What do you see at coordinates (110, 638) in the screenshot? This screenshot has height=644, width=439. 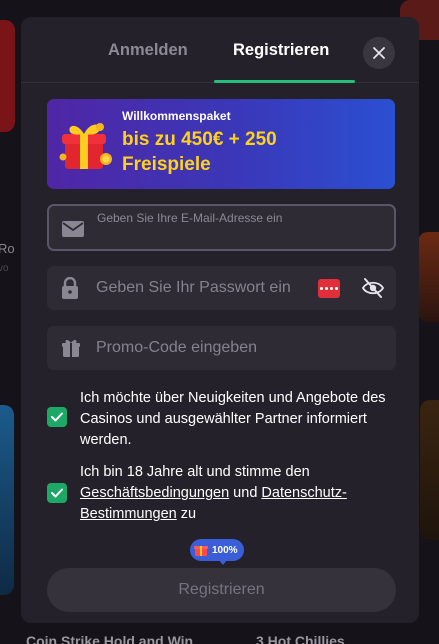 I see `background-game-title: Coin Strike Hold and Win` at bounding box center [110, 638].